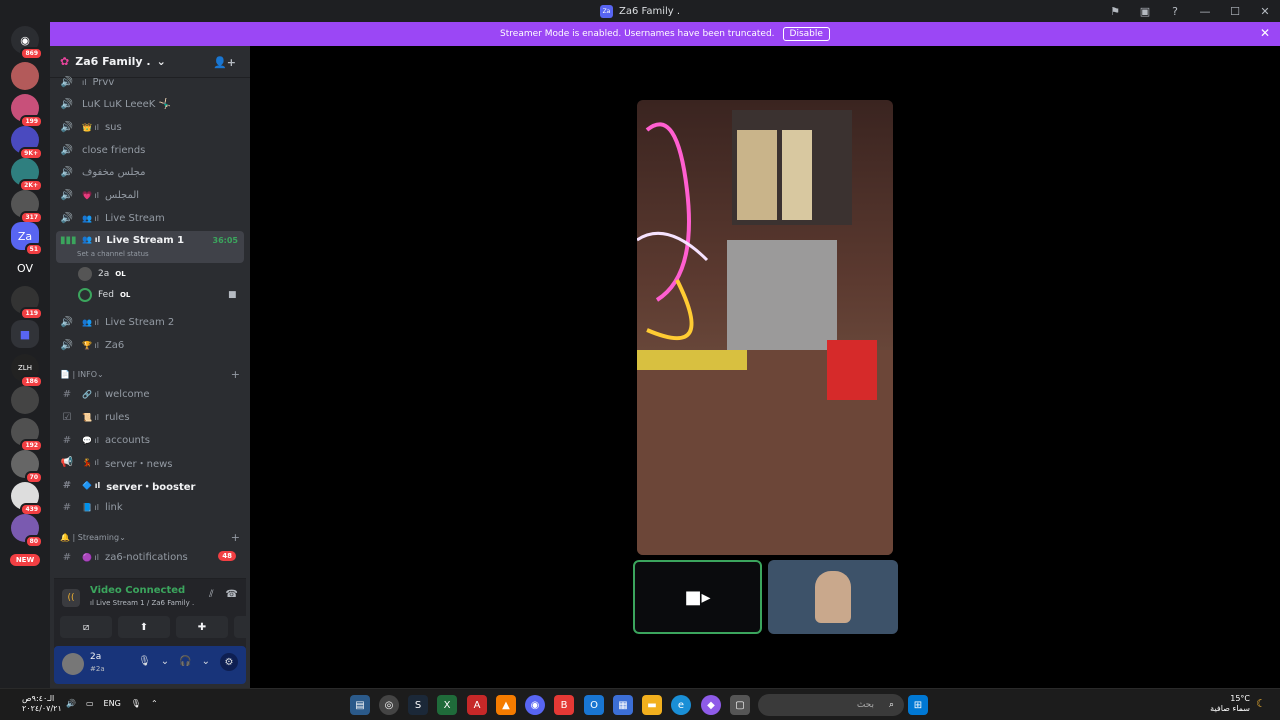  I want to click on minimize-button: —, so click(1205, 11).